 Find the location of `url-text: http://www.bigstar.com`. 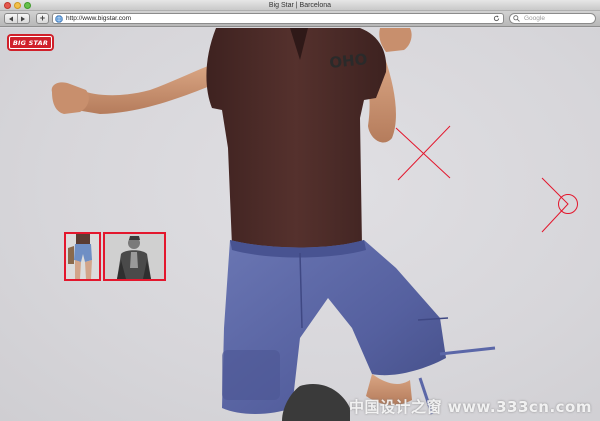

url-text: http://www.bigstar.com is located at coordinates (99, 18).